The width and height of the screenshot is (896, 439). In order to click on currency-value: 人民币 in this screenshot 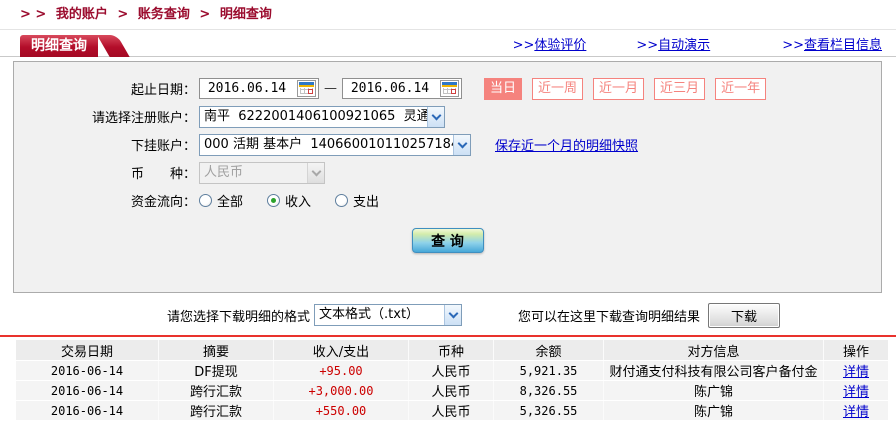, I will do `click(224, 172)`.